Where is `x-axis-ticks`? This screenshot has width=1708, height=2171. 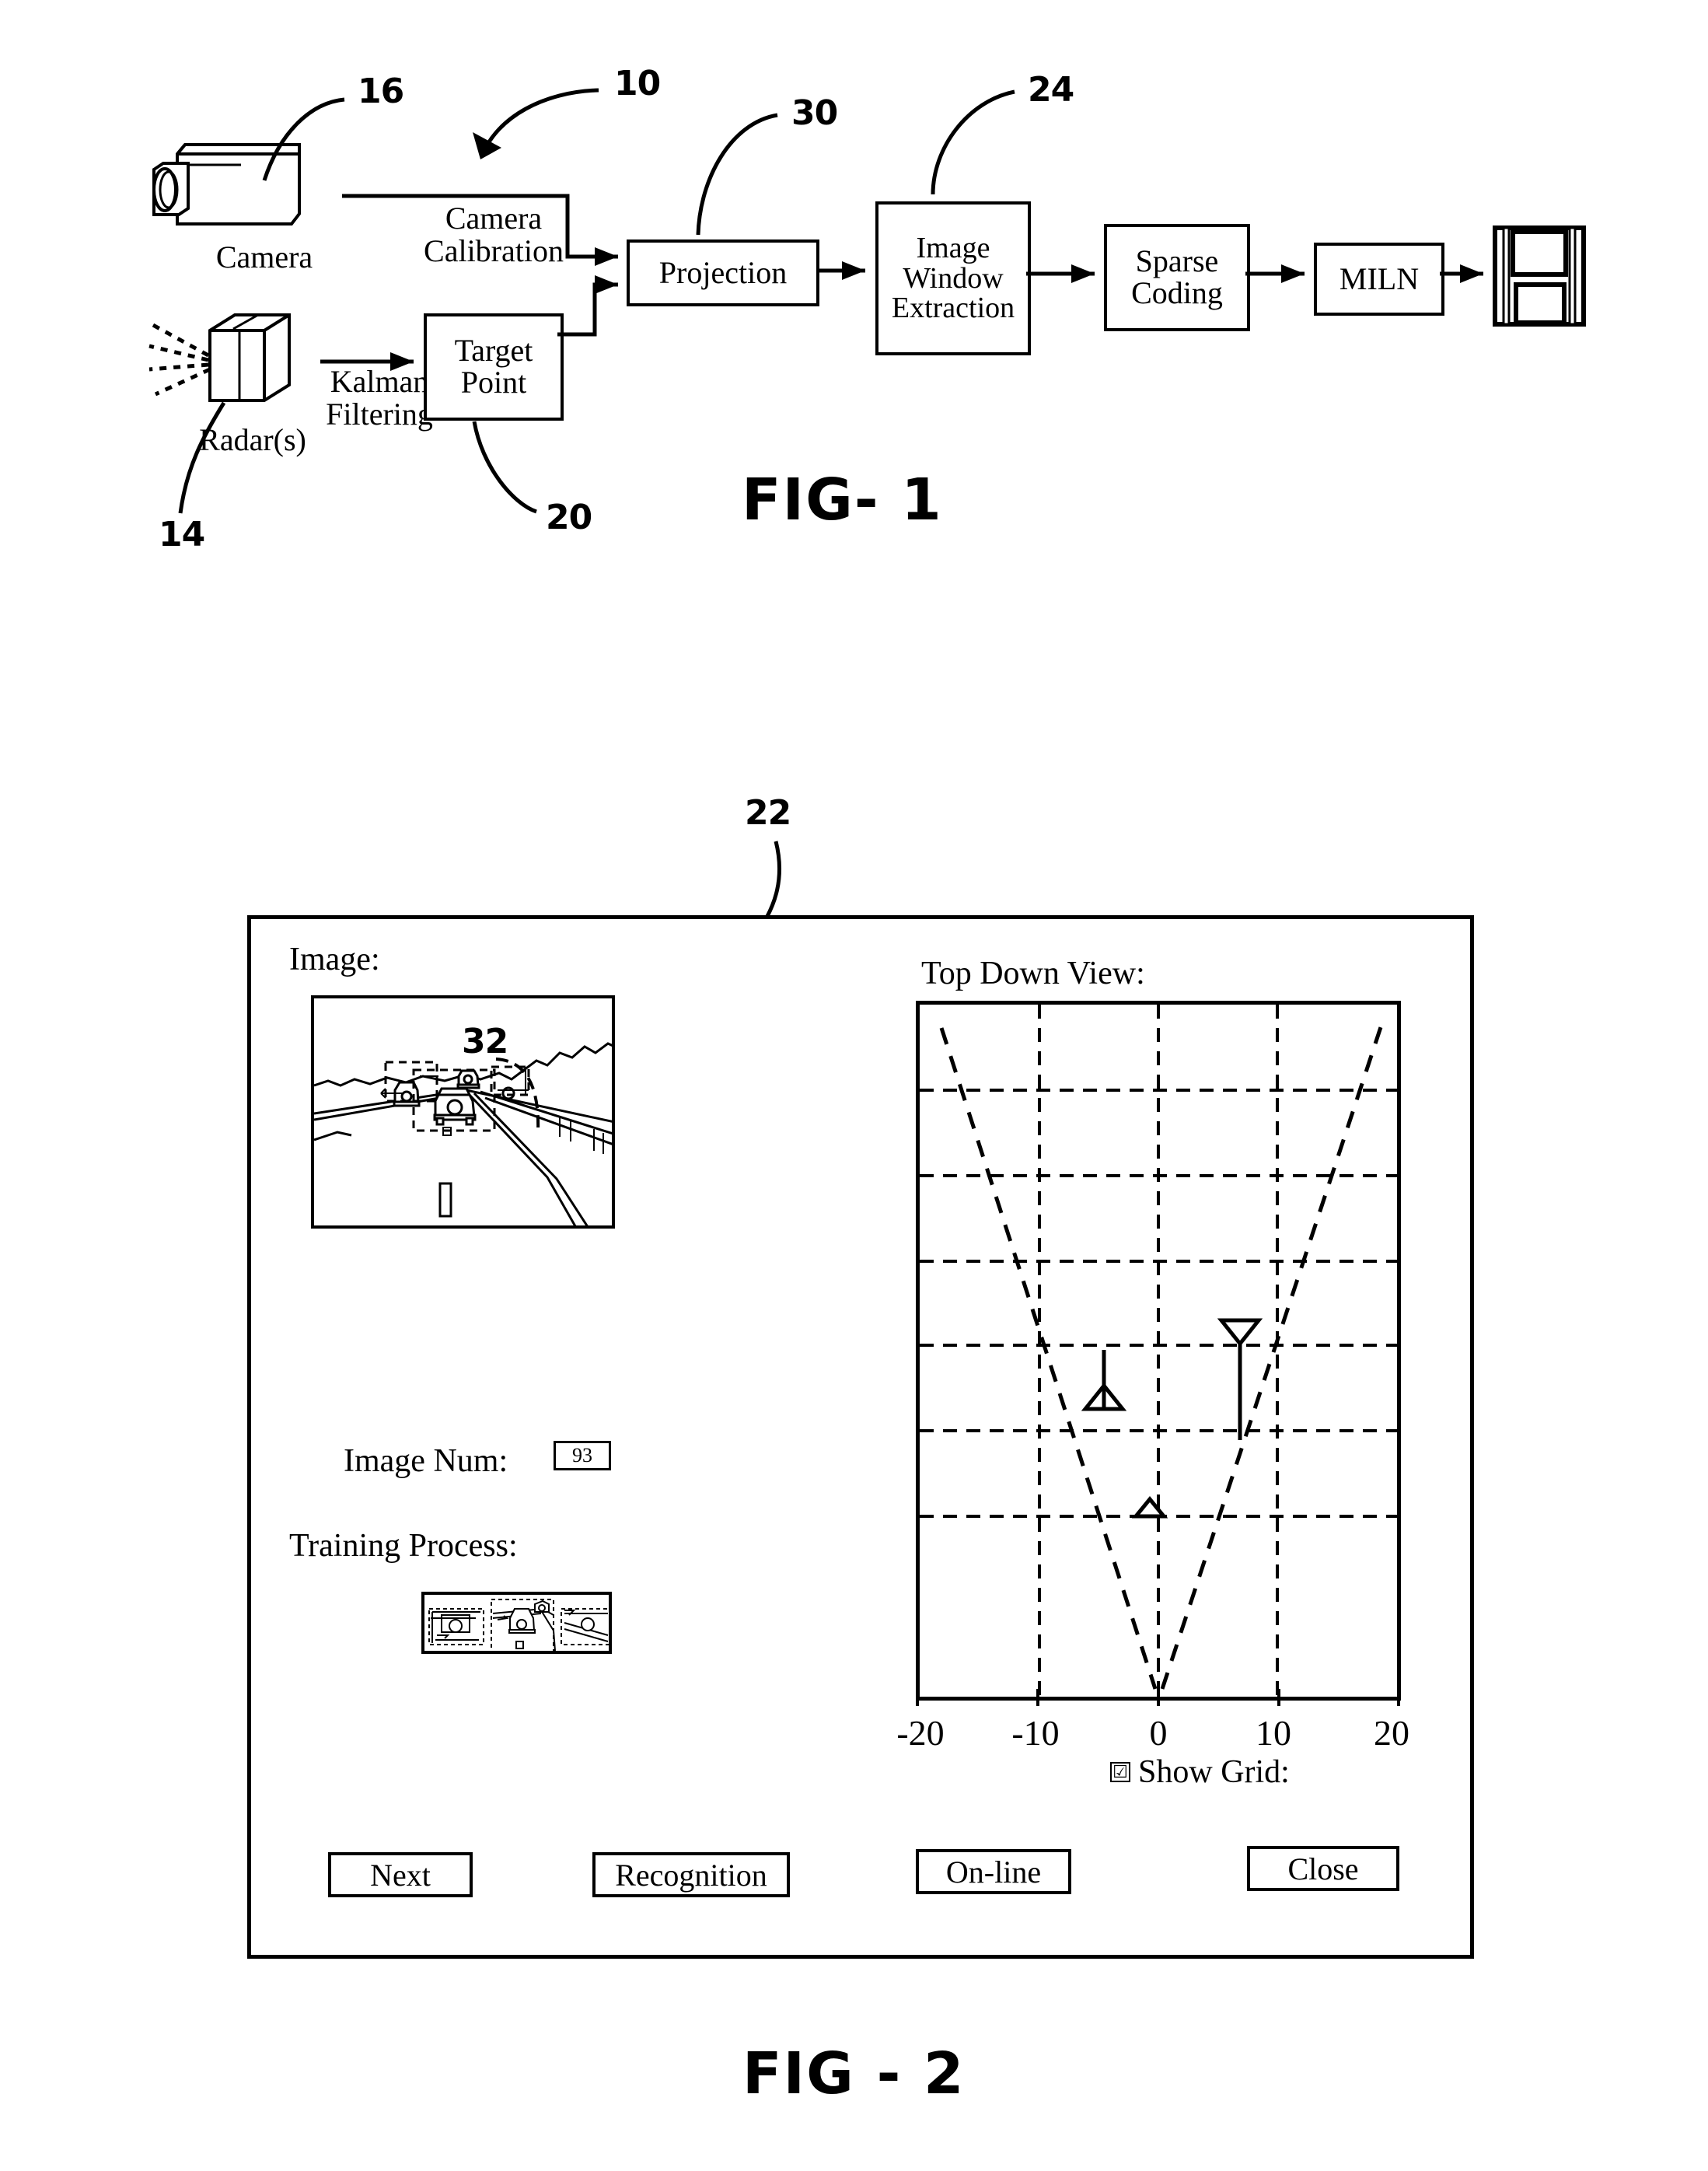
x-axis-ticks is located at coordinates (1158, 1697).